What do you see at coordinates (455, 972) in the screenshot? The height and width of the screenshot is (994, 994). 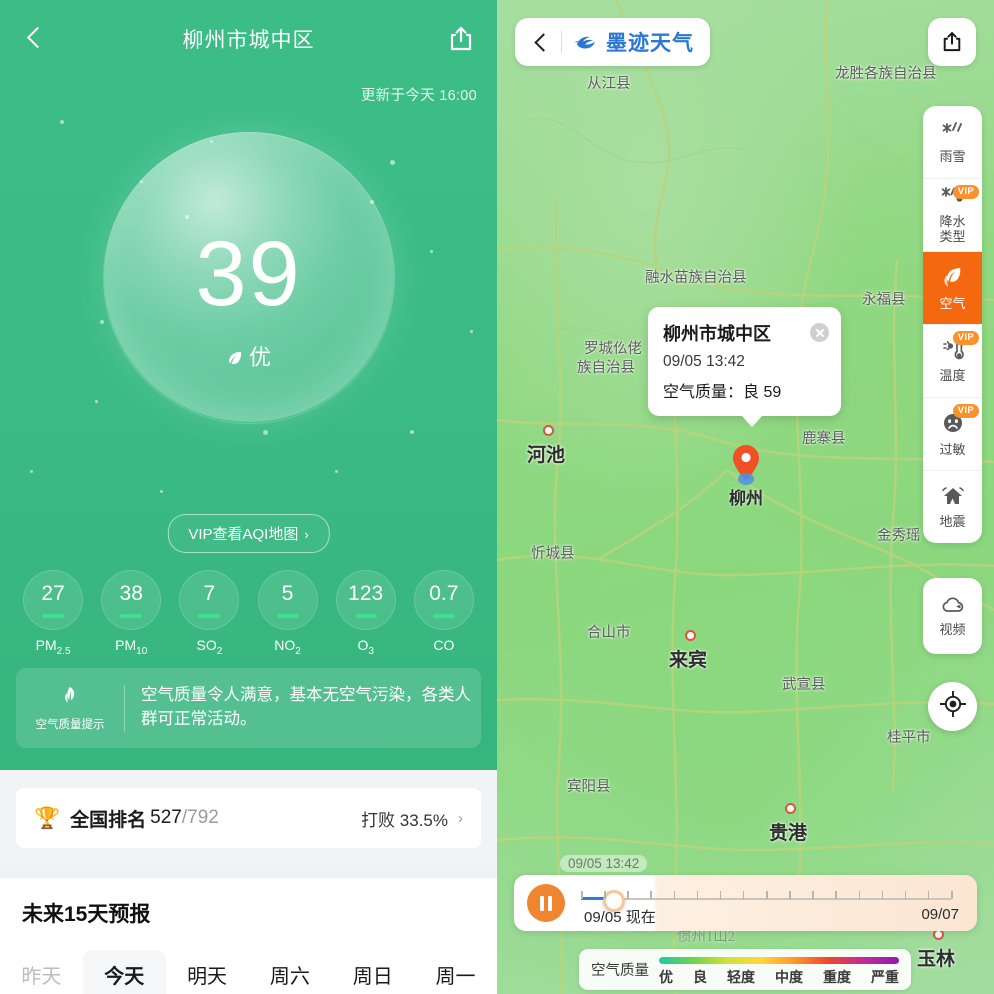 I see `forecast-tab: 周一` at bounding box center [455, 972].